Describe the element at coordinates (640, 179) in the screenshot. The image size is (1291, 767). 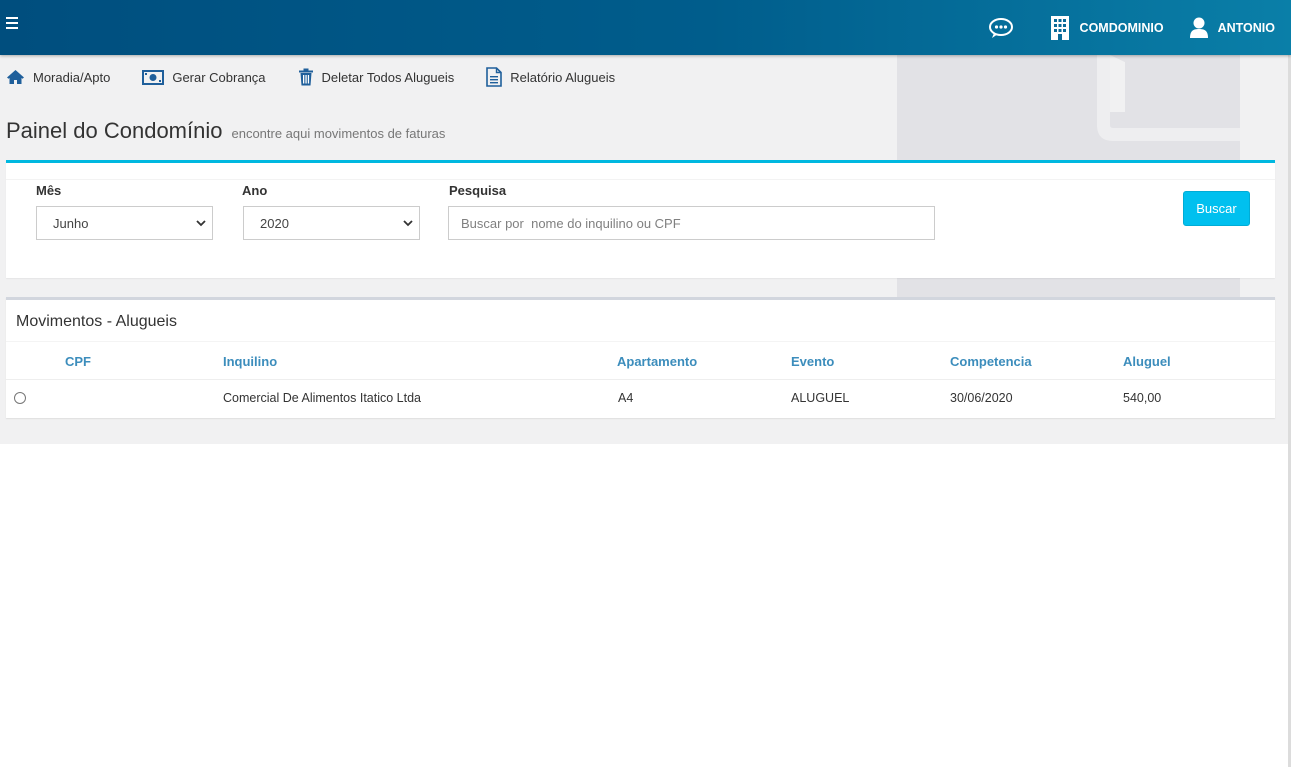
I see `divider` at that location.